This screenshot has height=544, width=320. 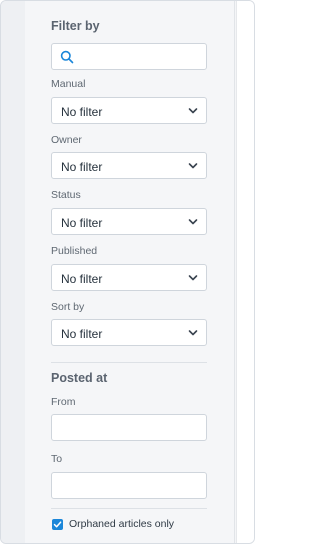 I want to click on from-label: From, so click(x=63, y=402).